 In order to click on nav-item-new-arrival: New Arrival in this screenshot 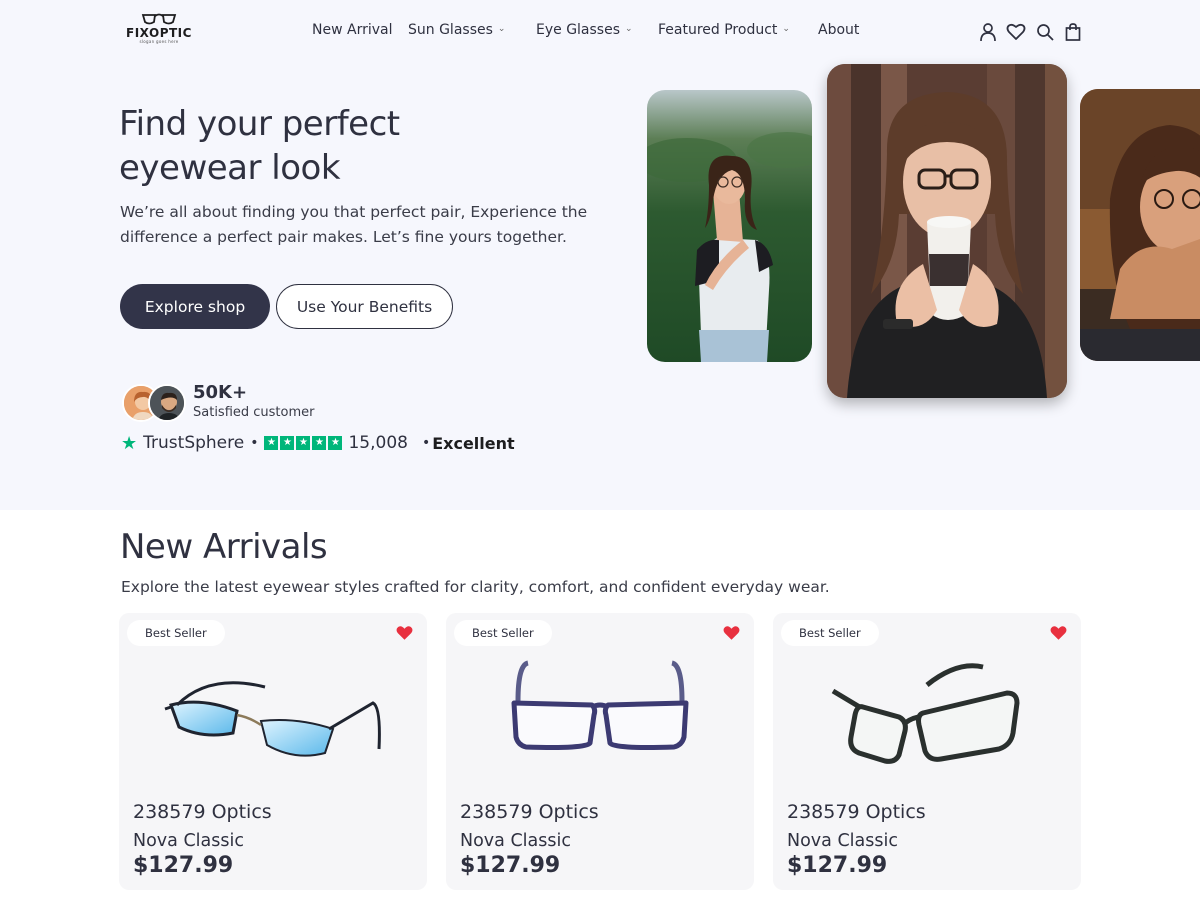, I will do `click(352, 30)`.